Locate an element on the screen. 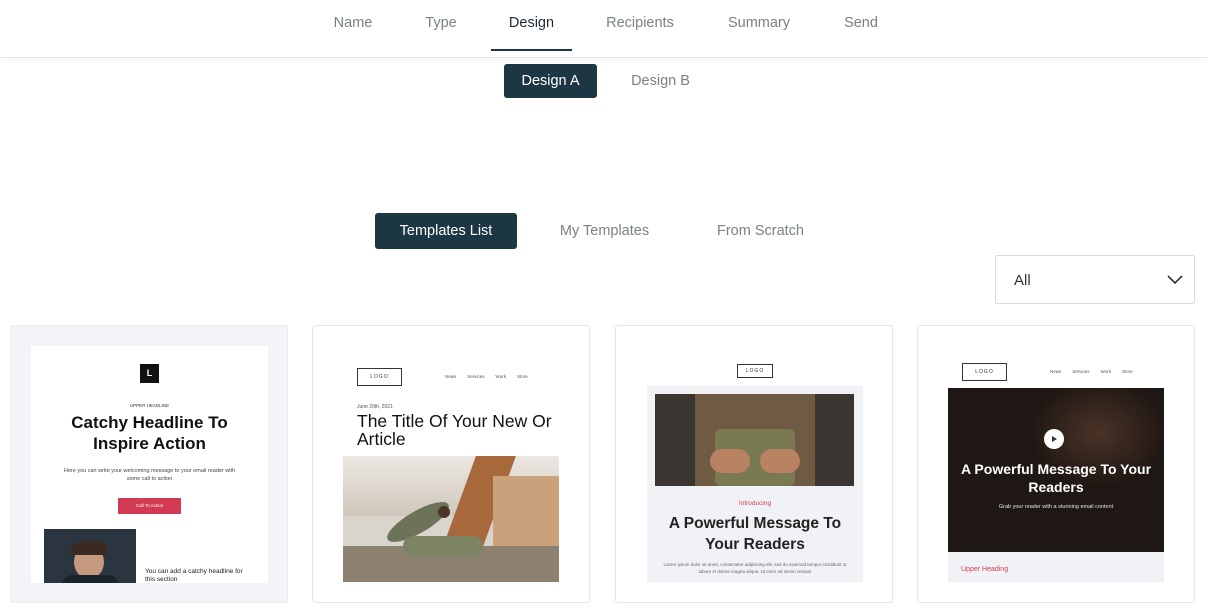 The width and height of the screenshot is (1208, 616). upper-headline: UPPER HEADLINE is located at coordinates (149, 405).